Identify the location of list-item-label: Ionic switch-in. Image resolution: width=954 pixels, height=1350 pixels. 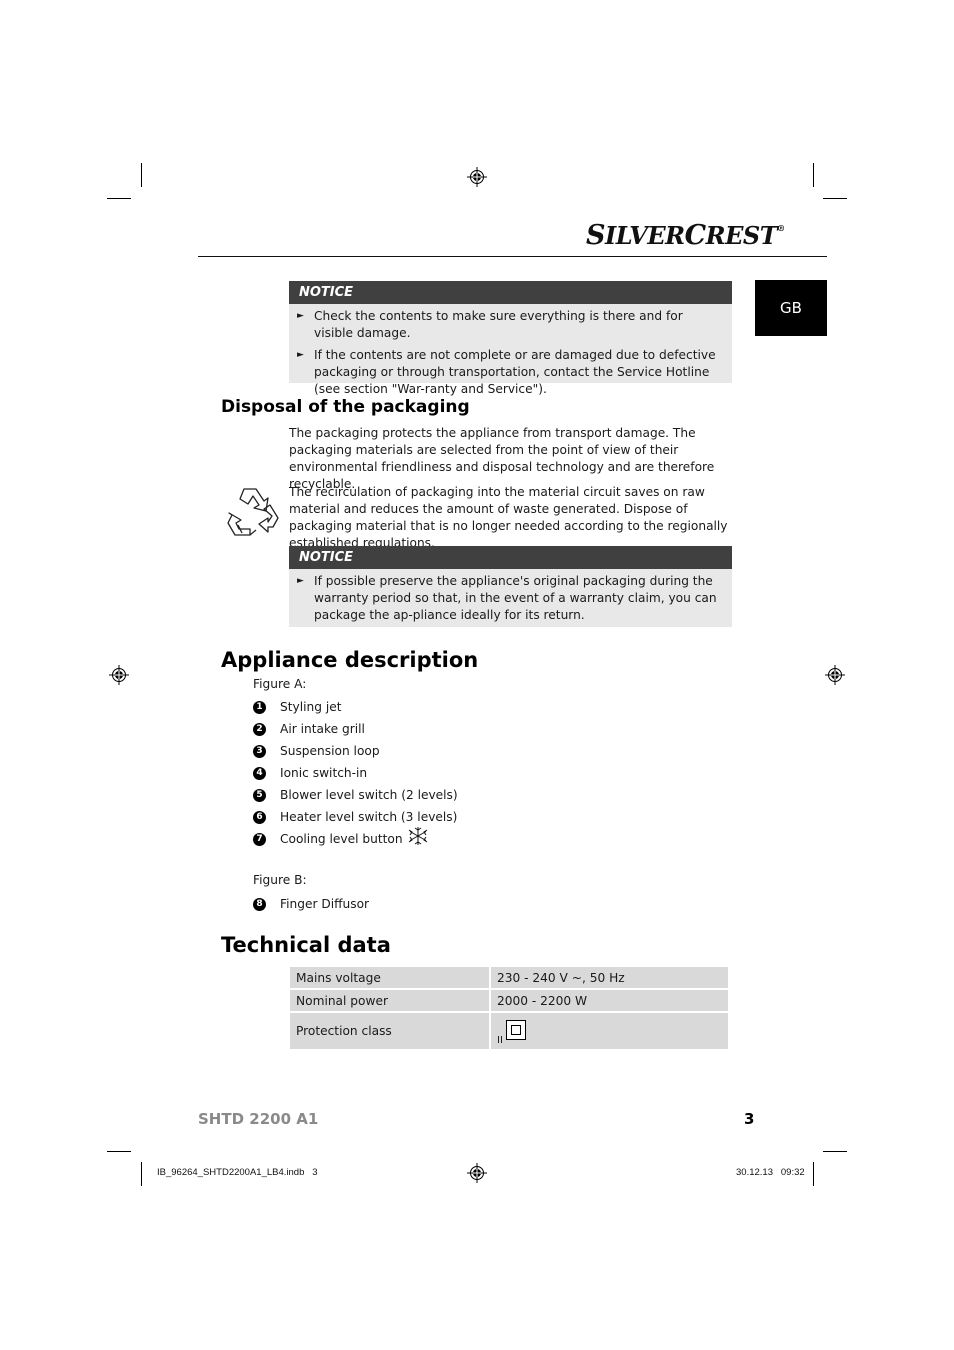
(324, 773).